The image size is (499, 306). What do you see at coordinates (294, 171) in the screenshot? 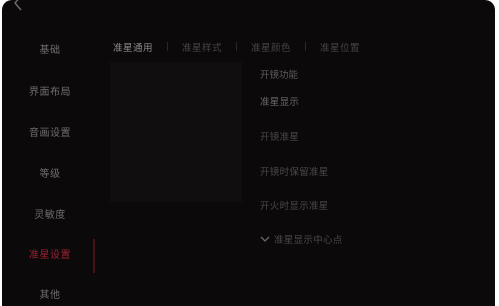
I see `option-keep-crosshair-when-scoped: 开镜时保留准星` at bounding box center [294, 171].